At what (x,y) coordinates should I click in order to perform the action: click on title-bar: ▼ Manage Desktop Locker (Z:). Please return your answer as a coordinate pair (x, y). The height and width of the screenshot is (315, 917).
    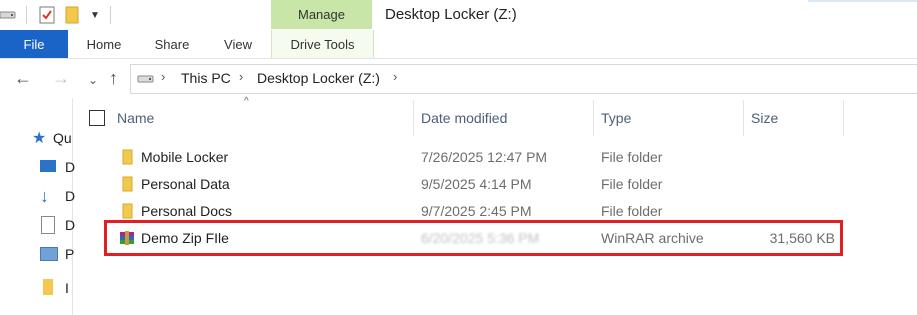
    Looking at the image, I should click on (458, 15).